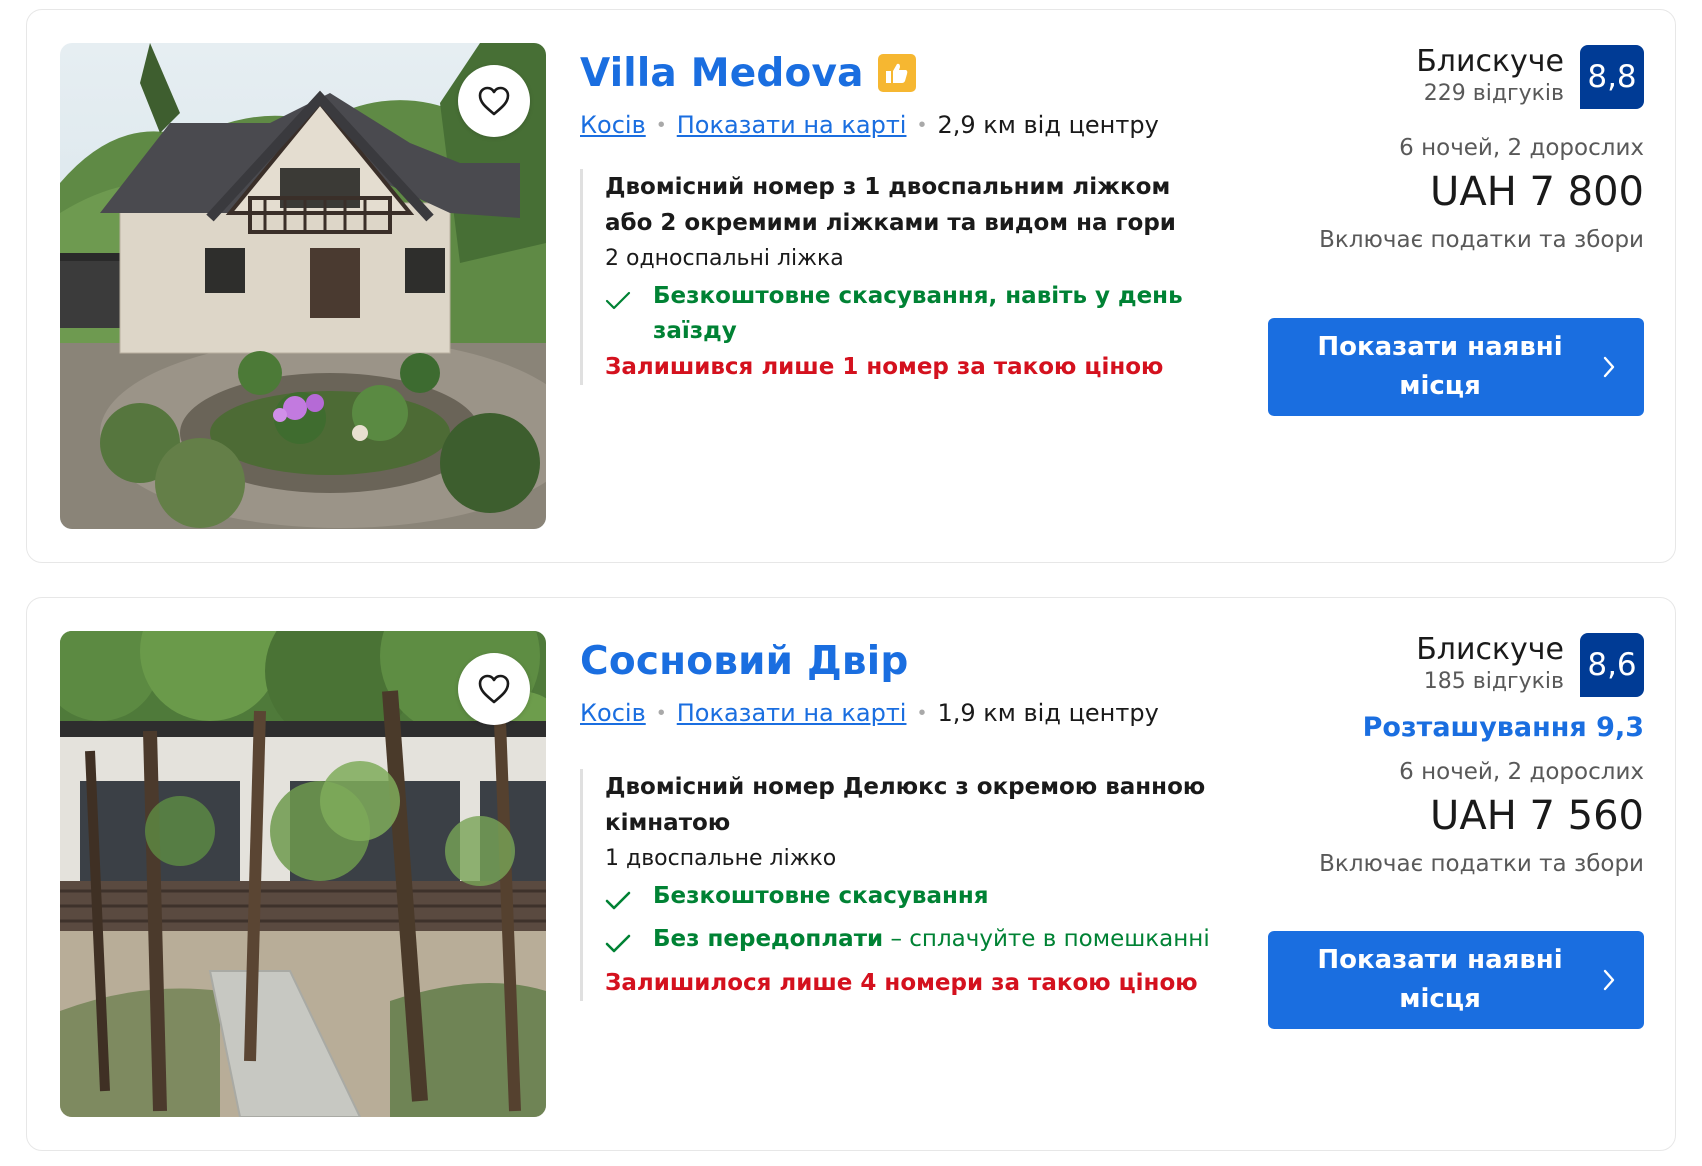 This screenshot has width=1702, height=1166. Describe the element at coordinates (1454, 728) in the screenshot. I see `location-score: Розташування 9,3` at that location.